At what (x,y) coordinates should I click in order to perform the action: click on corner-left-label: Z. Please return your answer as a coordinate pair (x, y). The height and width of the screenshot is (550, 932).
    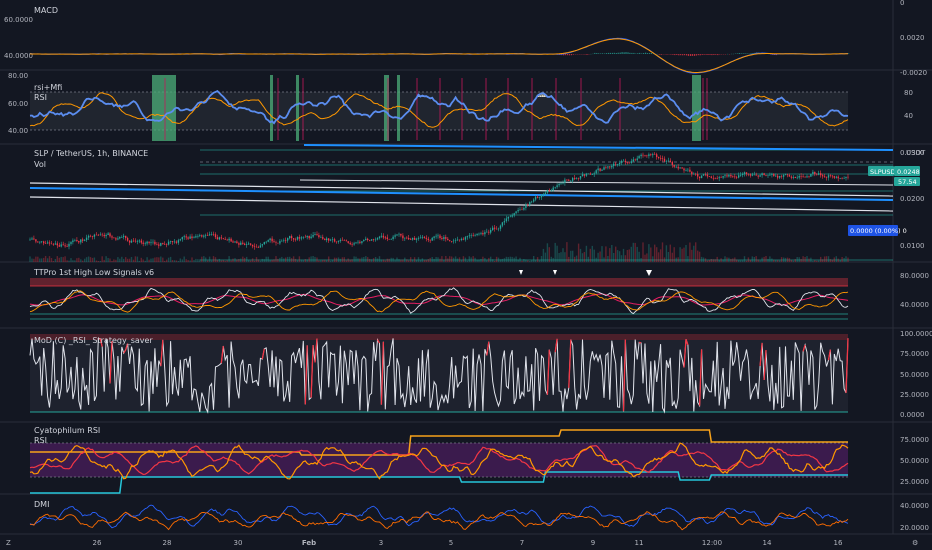
    Looking at the image, I should click on (8, 543).